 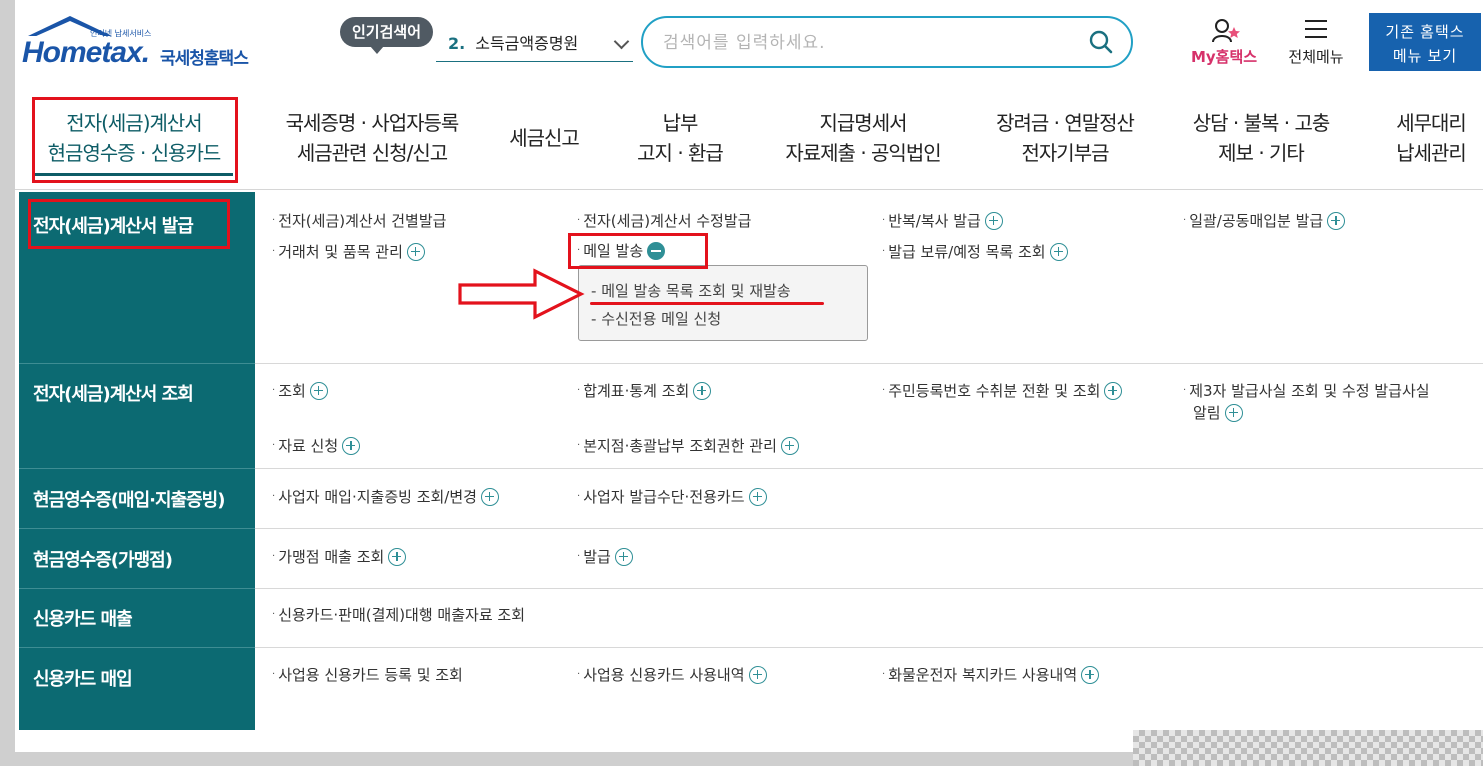 What do you see at coordinates (1431, 138) in the screenshot?
I see `nav-tab-tax-agent: 세무대리 납세관리` at bounding box center [1431, 138].